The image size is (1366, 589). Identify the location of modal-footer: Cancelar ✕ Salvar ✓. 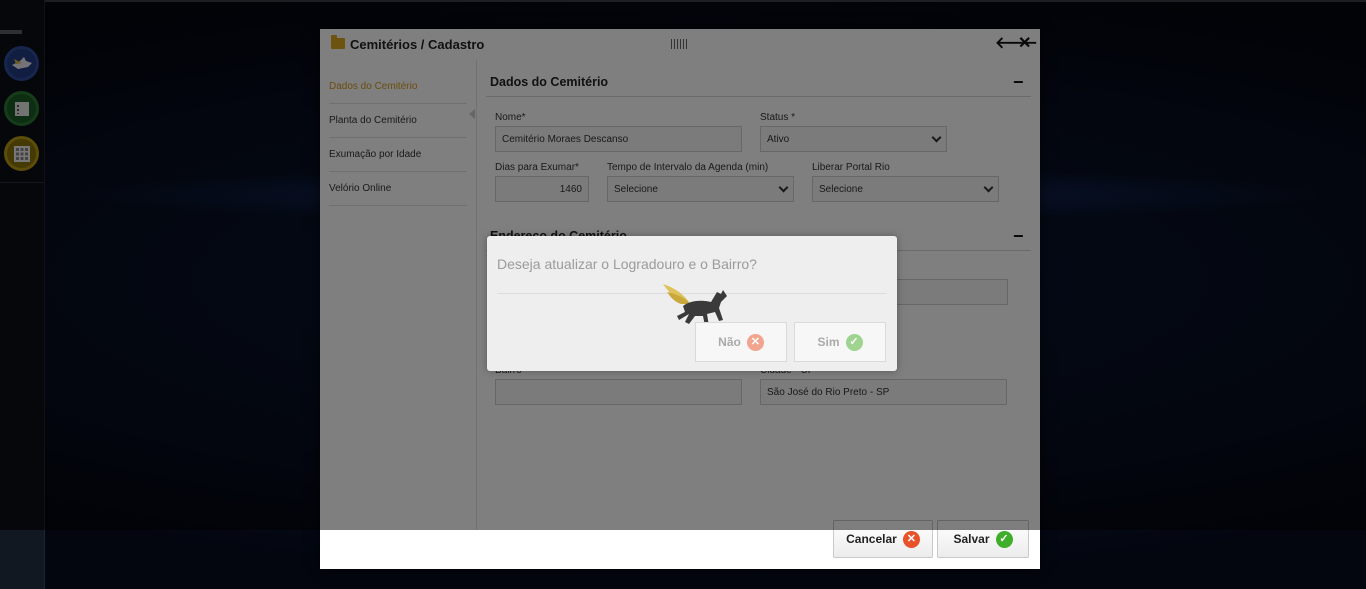
(680, 544).